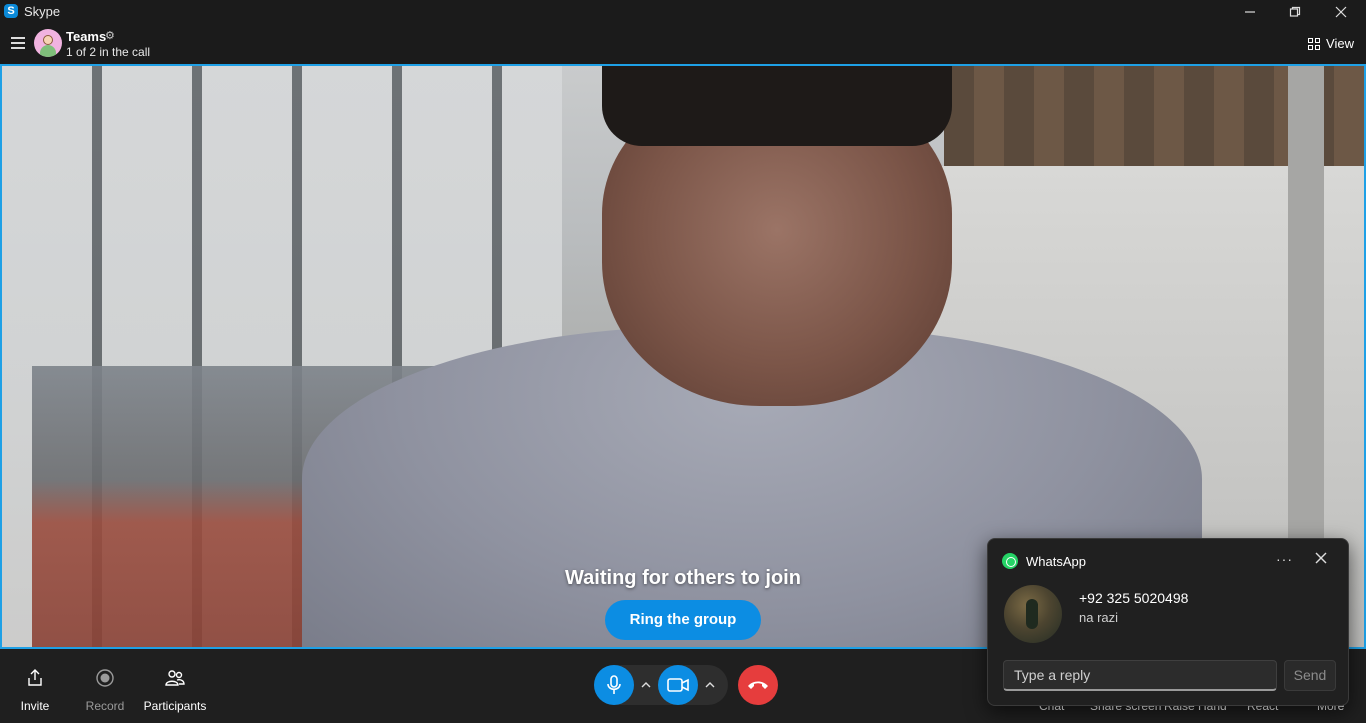  Describe the element at coordinates (1310, 675) in the screenshot. I see `send-button: Send` at that location.